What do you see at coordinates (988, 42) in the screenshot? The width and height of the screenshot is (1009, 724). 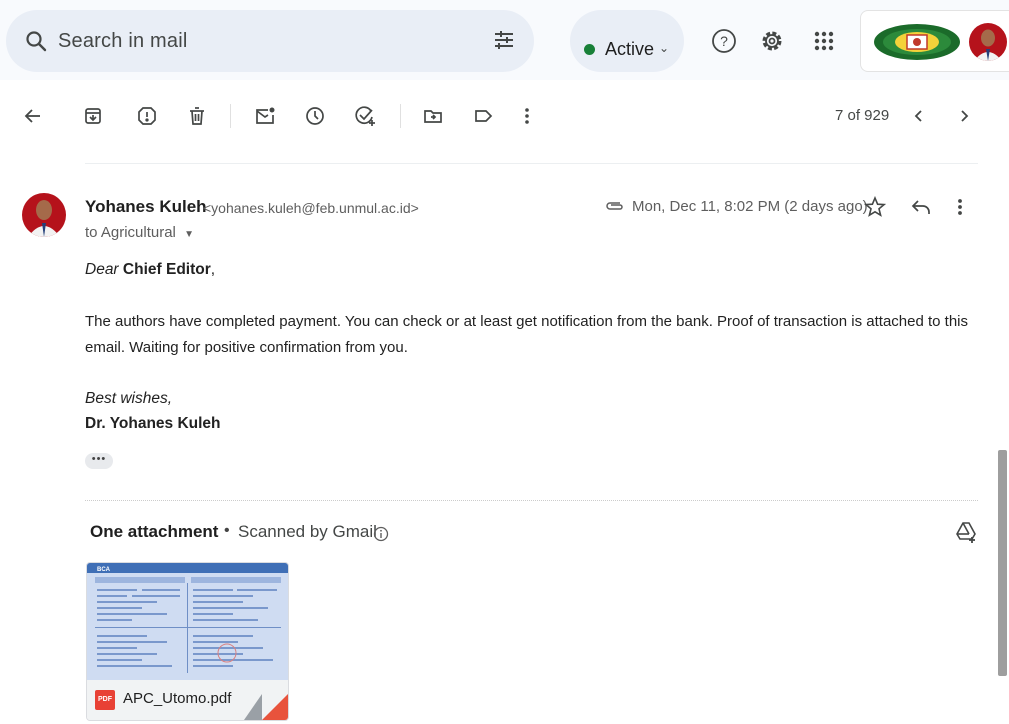 I see `account-avatar` at bounding box center [988, 42].